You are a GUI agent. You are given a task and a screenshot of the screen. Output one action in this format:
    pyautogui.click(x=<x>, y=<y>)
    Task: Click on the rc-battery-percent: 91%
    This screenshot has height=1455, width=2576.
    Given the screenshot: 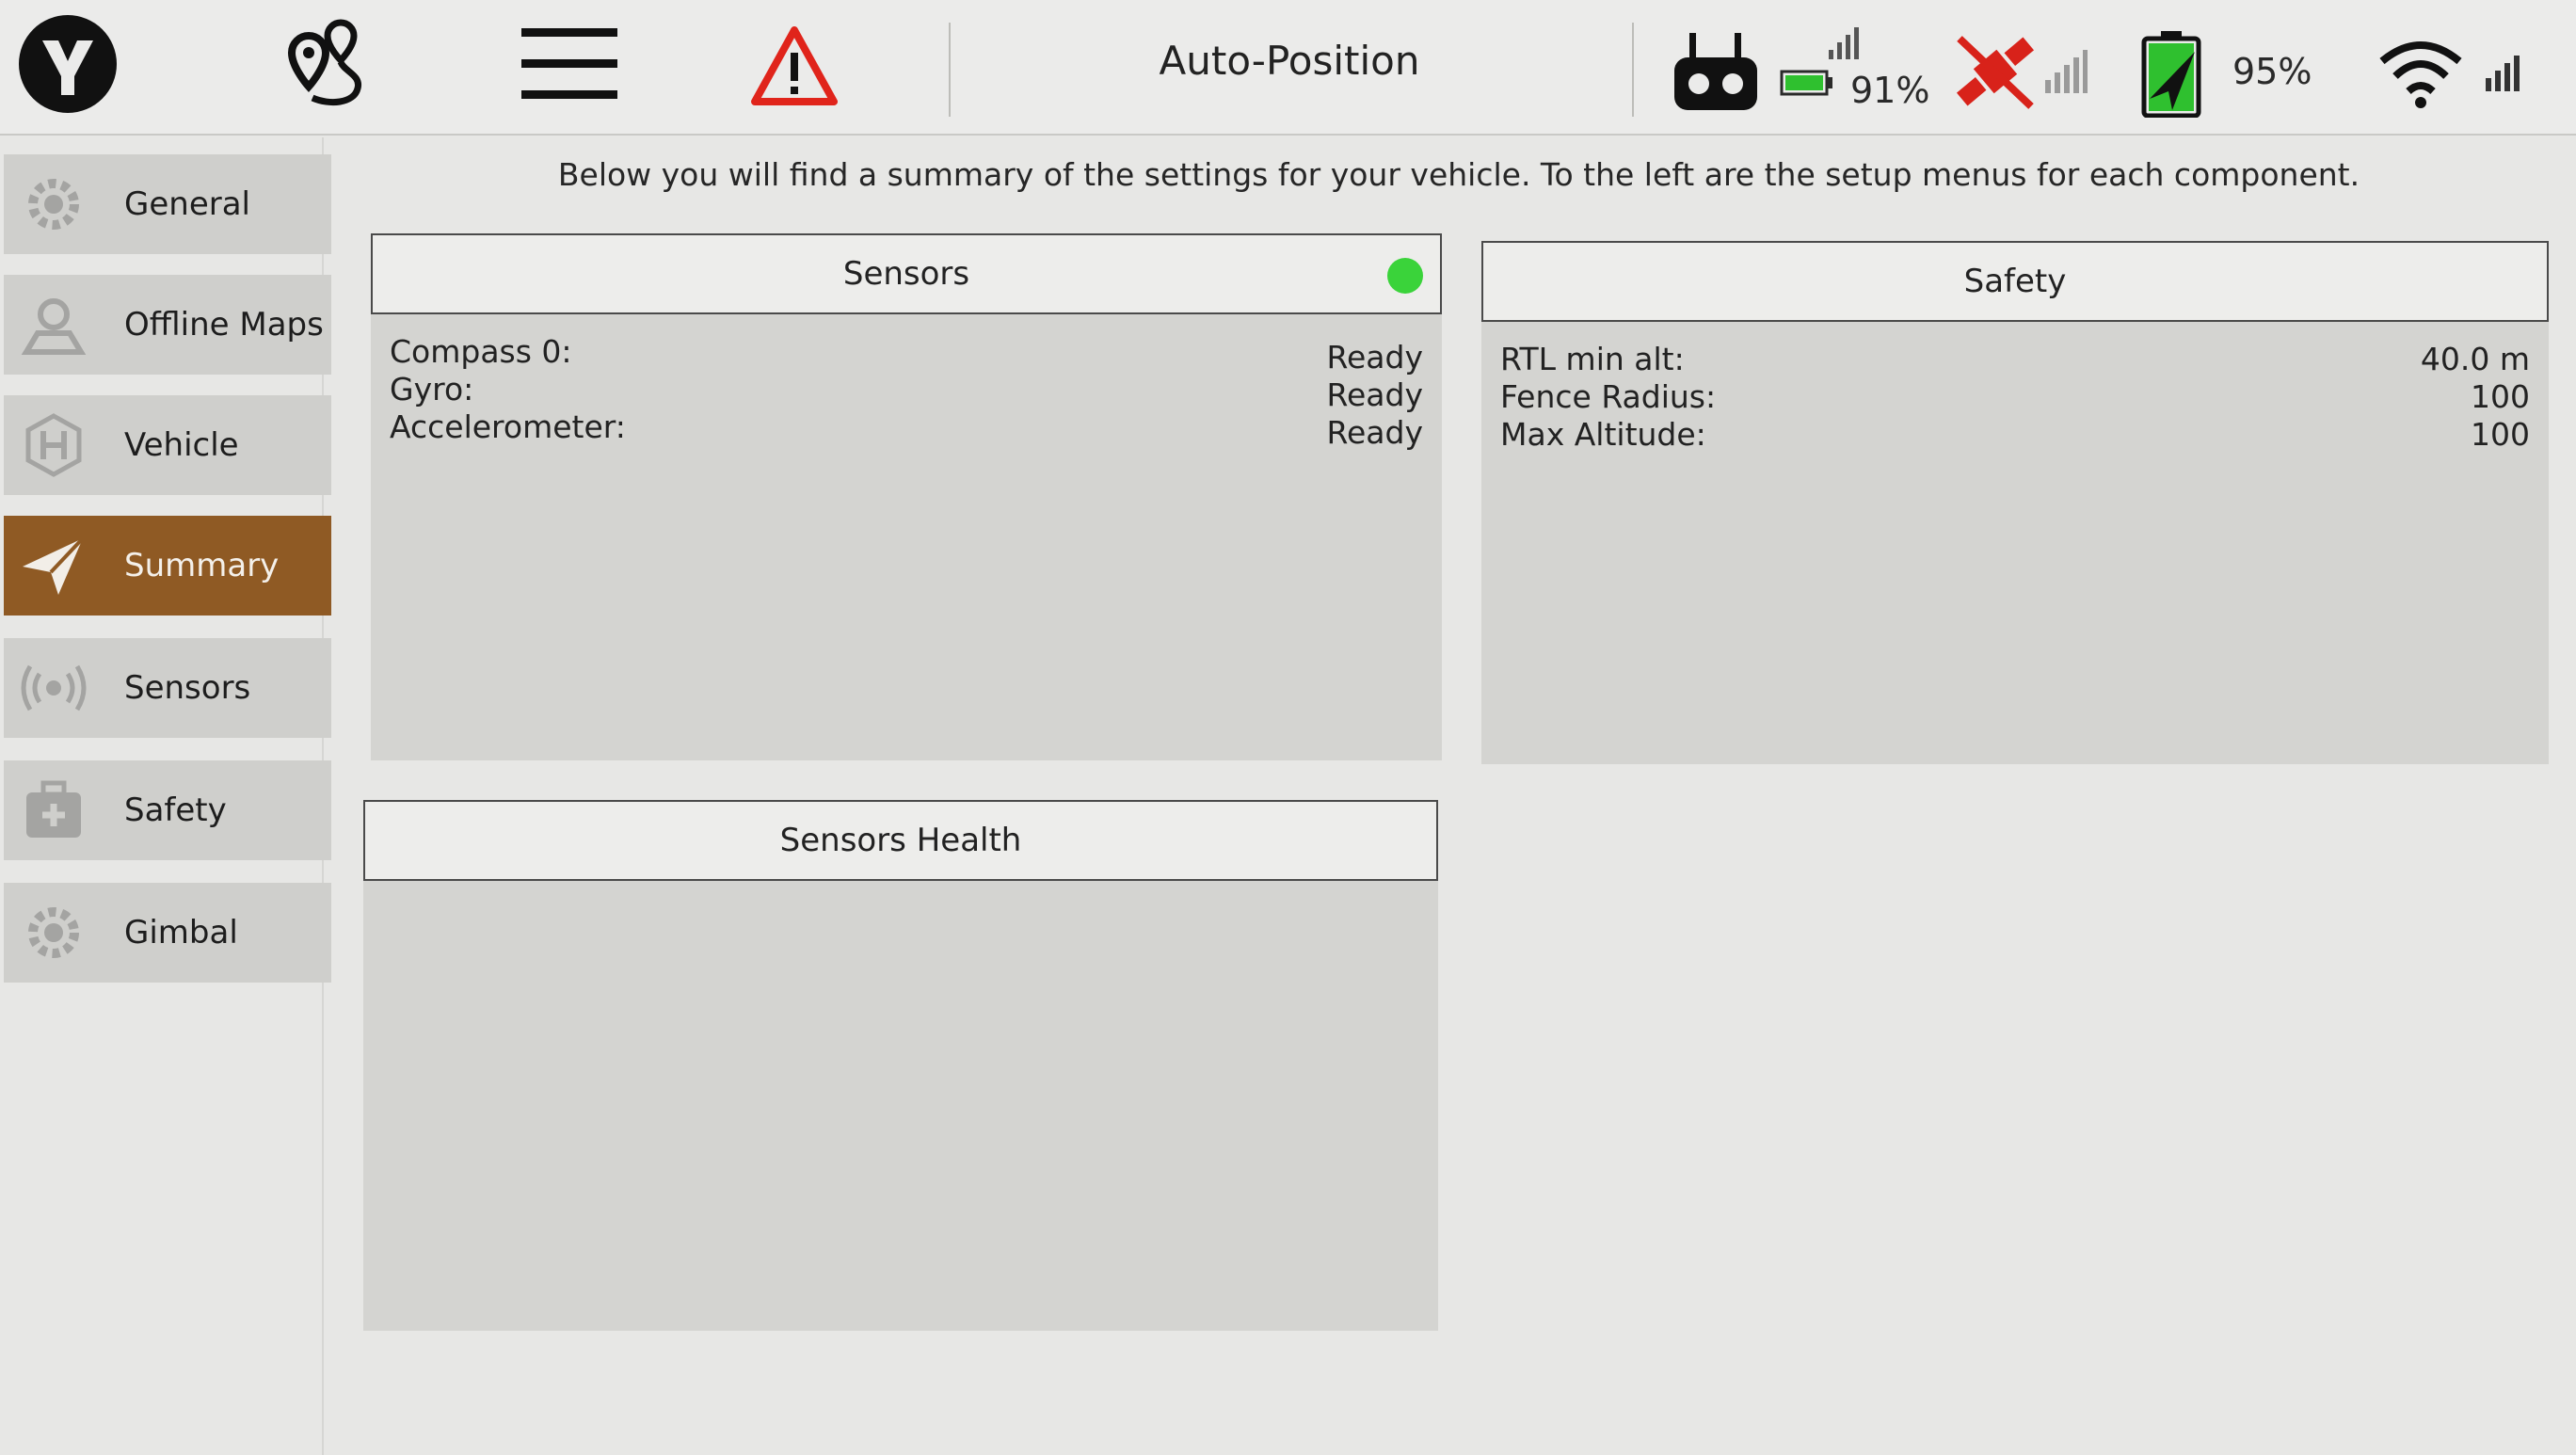 What is the action you would take?
    pyautogui.click(x=1890, y=90)
    